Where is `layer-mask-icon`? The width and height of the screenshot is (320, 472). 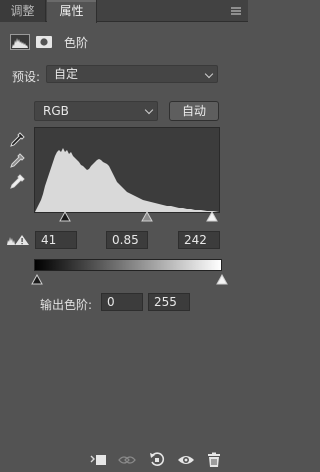 layer-mask-icon is located at coordinates (44, 42).